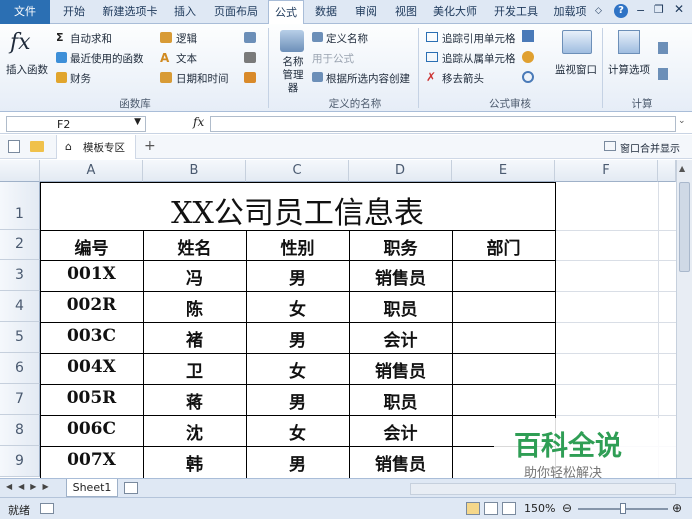  I want to click on close-icon: ✕, so click(679, 9).